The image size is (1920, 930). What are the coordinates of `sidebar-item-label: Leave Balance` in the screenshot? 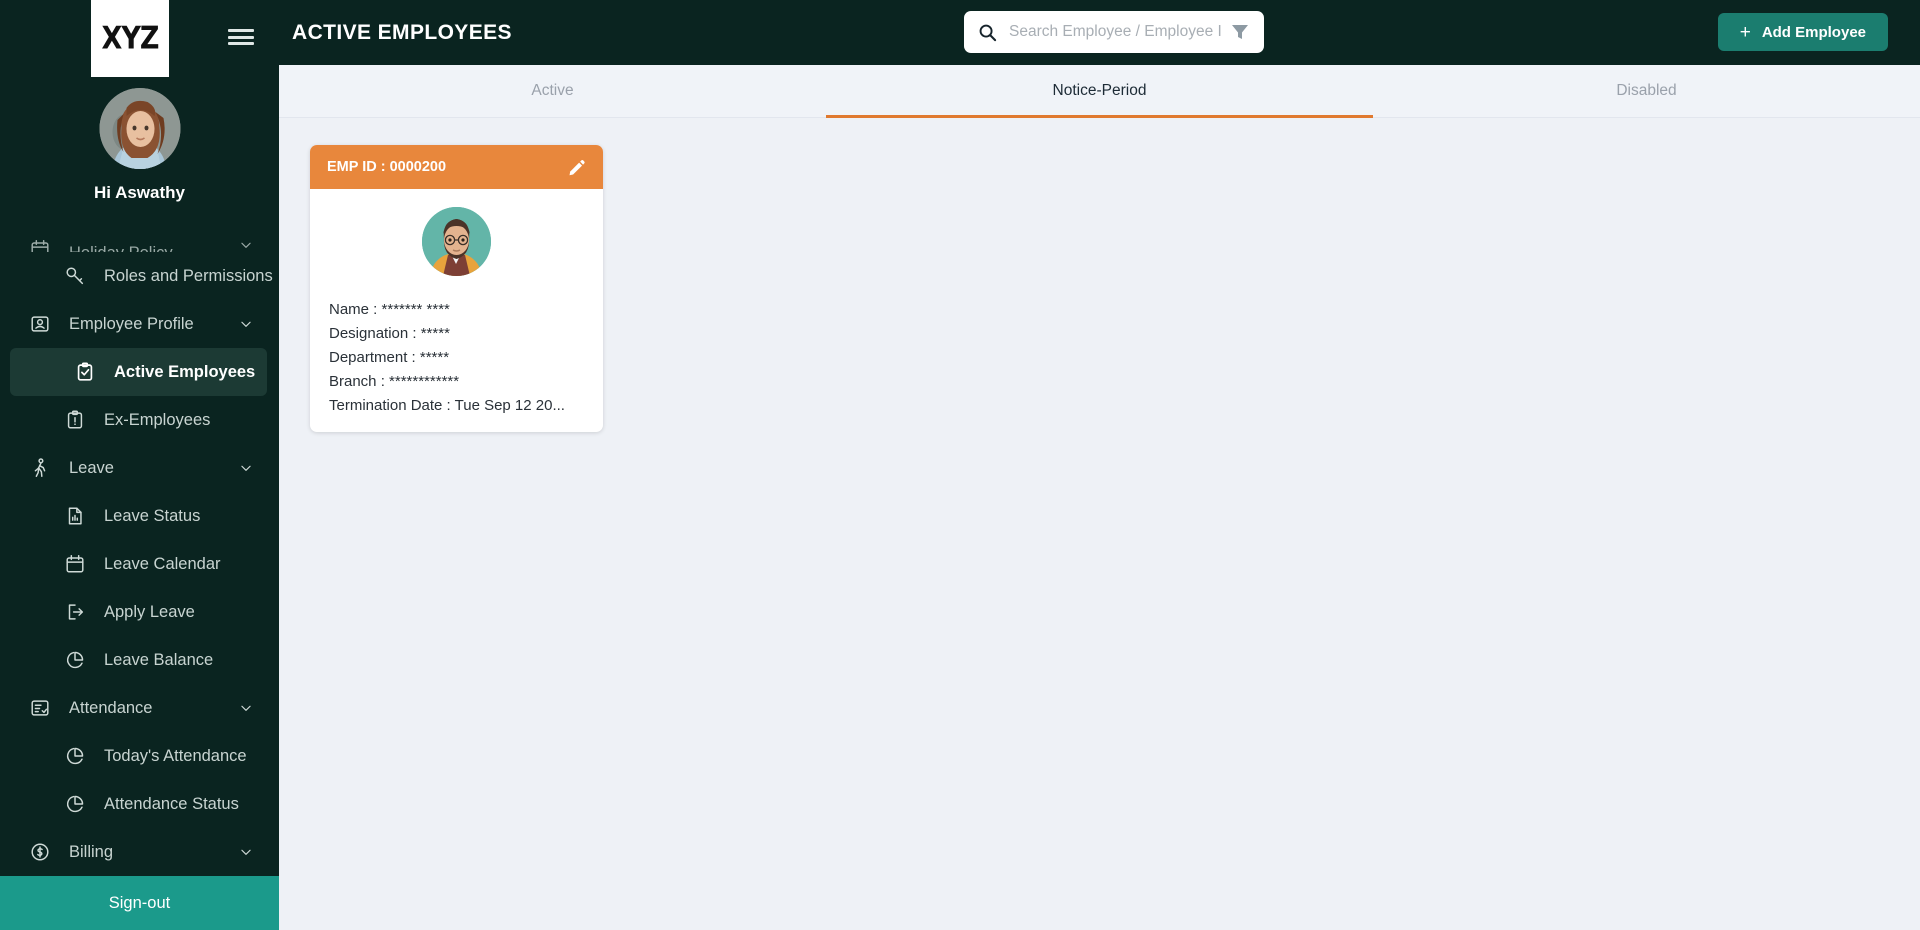 It's located at (159, 659).